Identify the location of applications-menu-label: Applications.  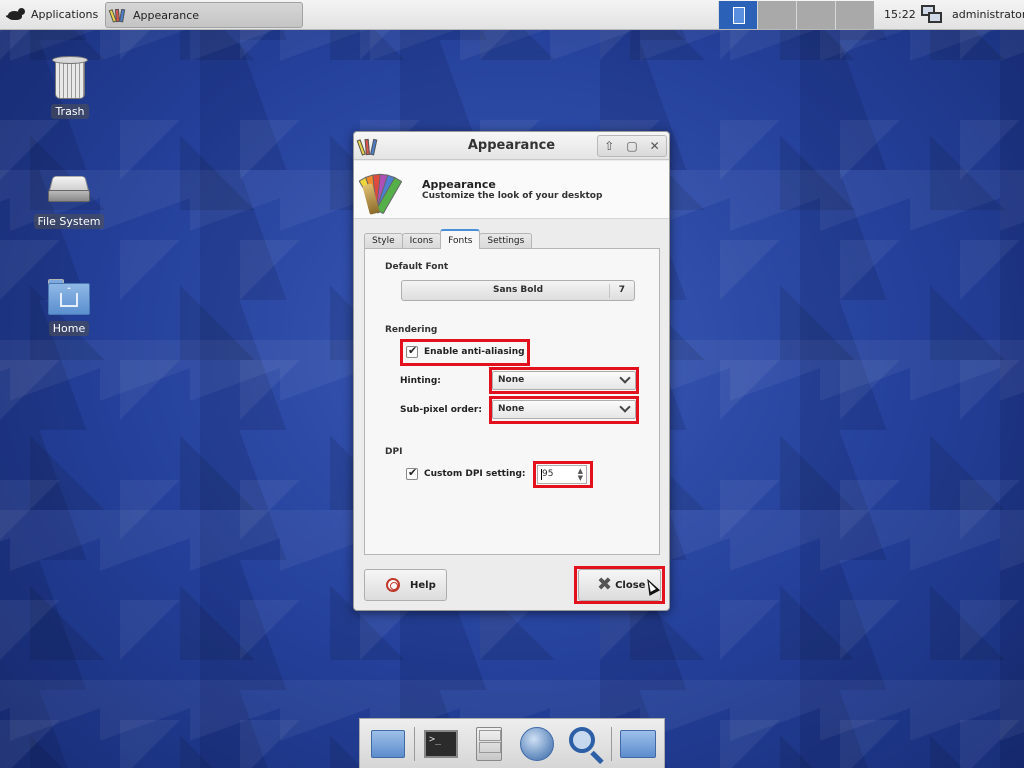
(65, 14).